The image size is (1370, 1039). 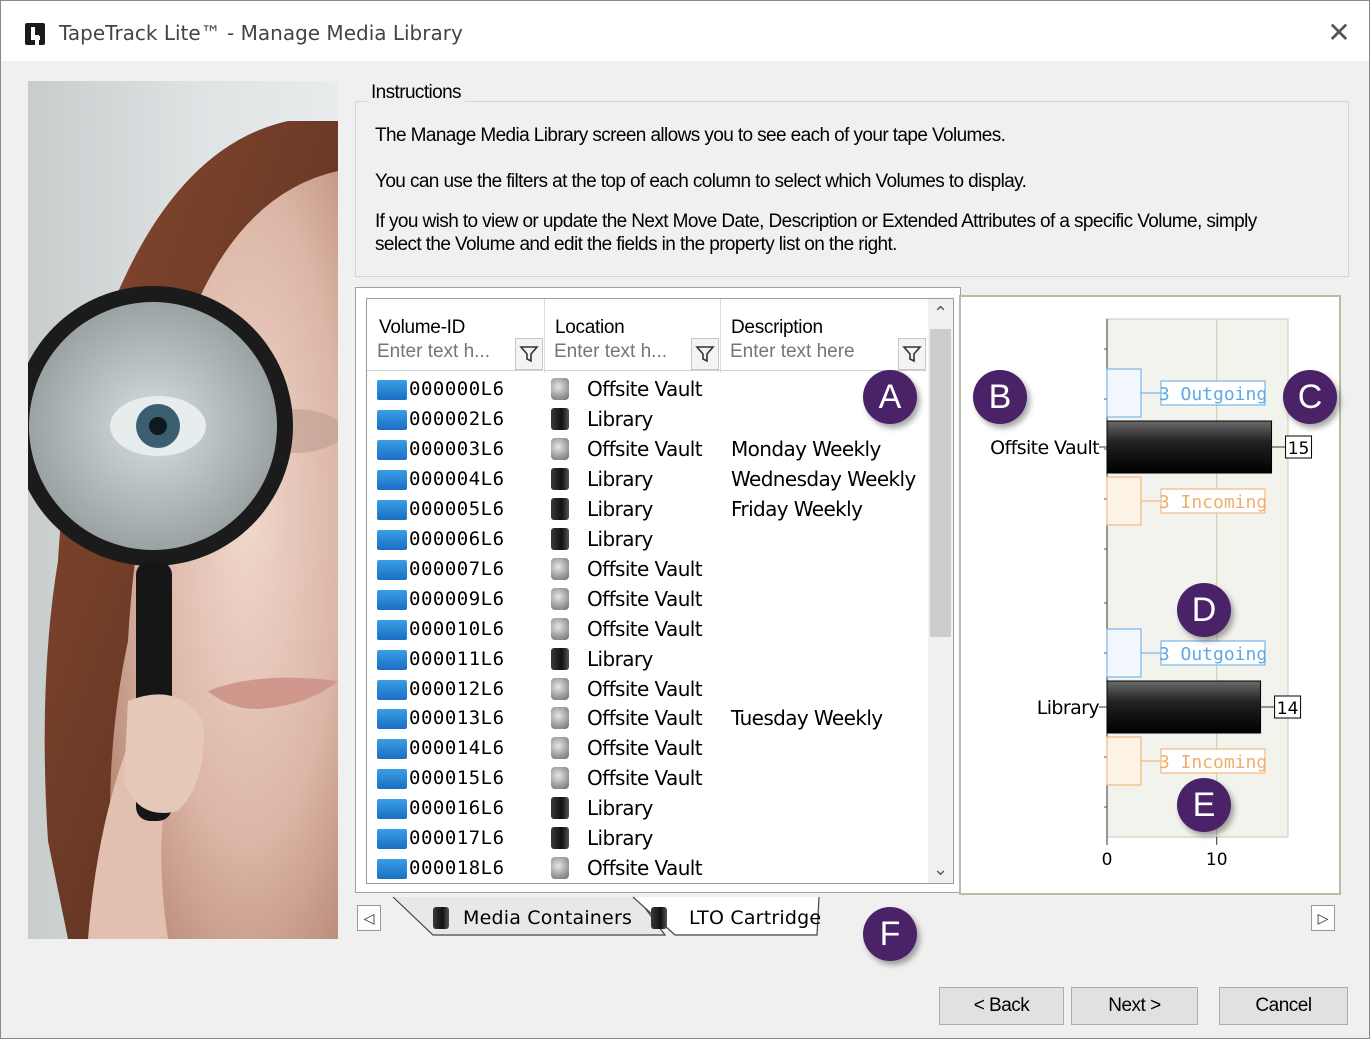 What do you see at coordinates (807, 718) in the screenshot?
I see `description-cell: Tuesday Weekly` at bounding box center [807, 718].